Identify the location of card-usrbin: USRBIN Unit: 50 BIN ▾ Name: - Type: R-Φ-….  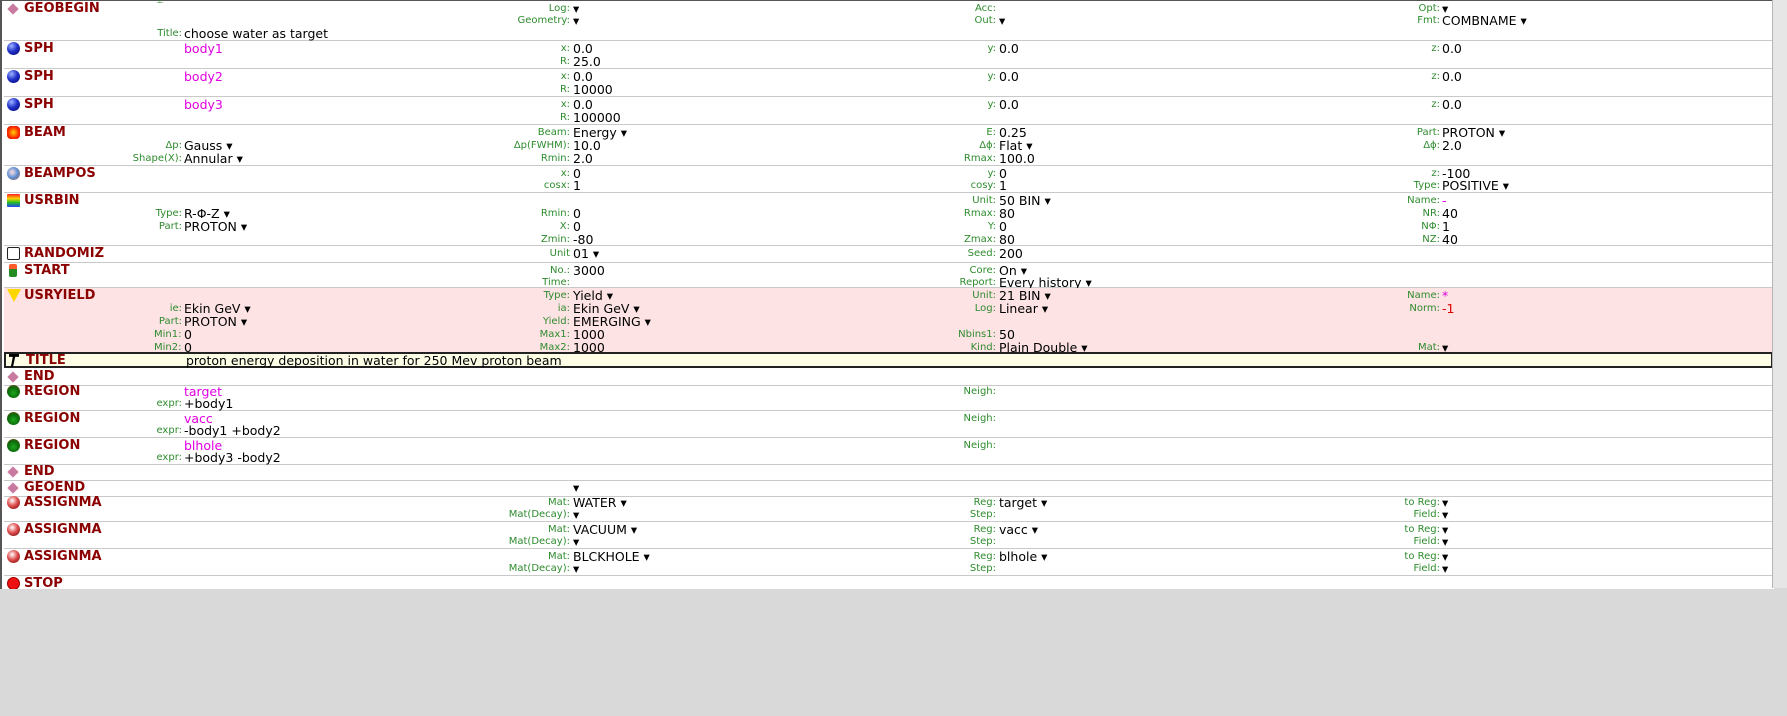
(888, 220).